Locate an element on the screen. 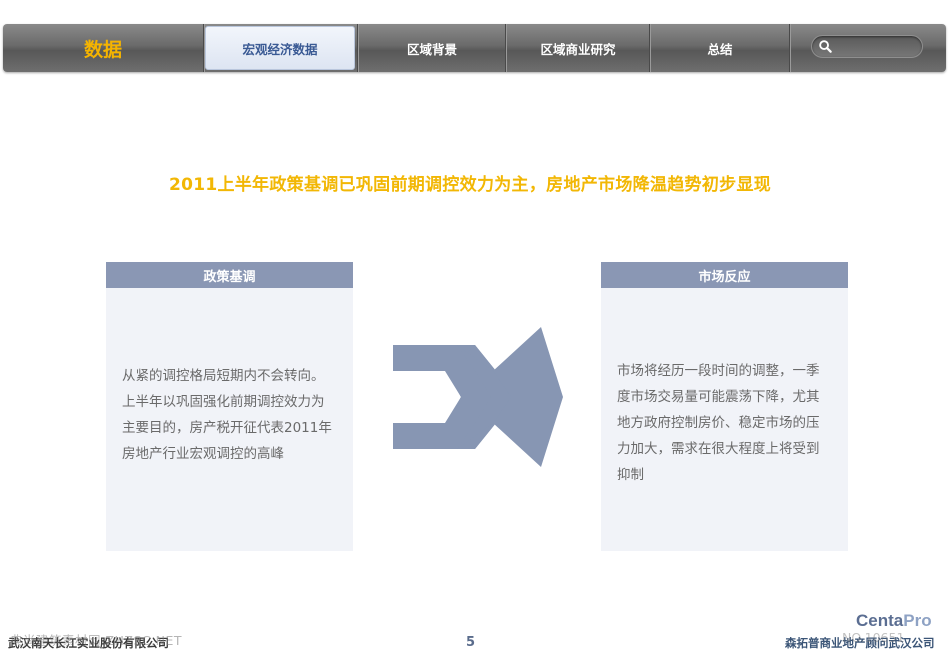 The image size is (950, 656). top-nav-bar: 数据 宏观经济数据 区域背景 区域商业研究 总结 is located at coordinates (474, 48).